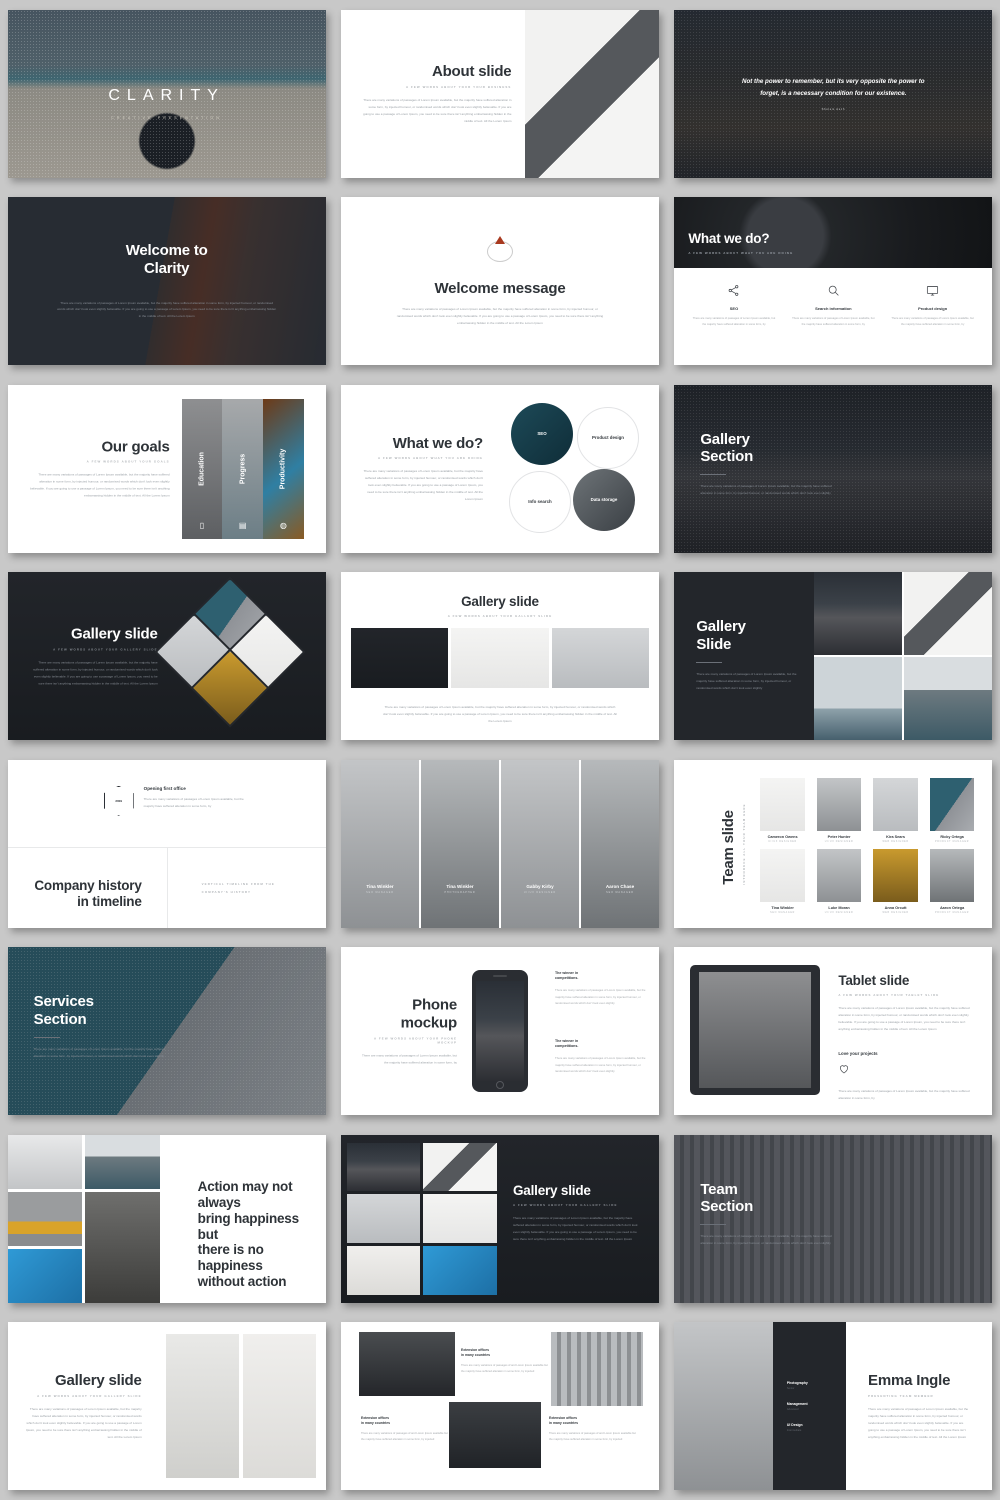  Describe the element at coordinates (164, 788) in the screenshot. I see `timeline-event-title: Opening first office` at that location.